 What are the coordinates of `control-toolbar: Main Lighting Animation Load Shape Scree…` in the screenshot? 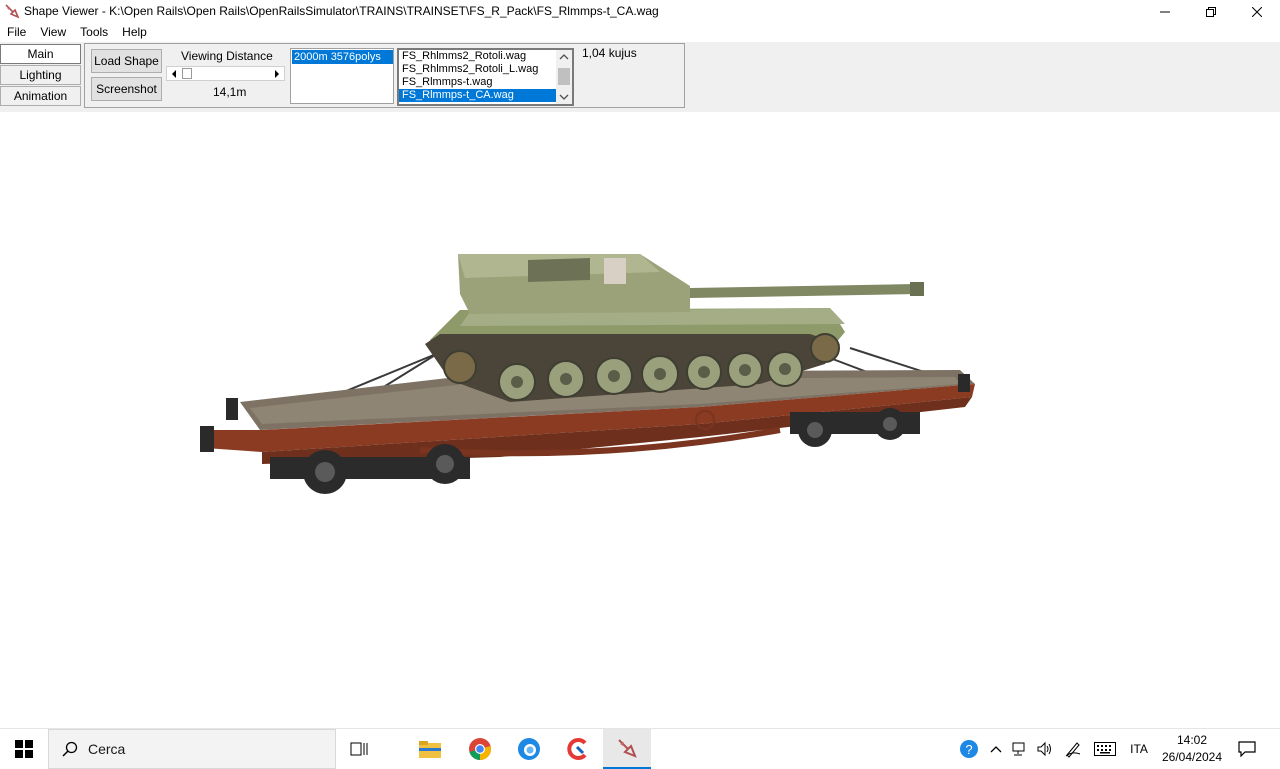 It's located at (640, 77).